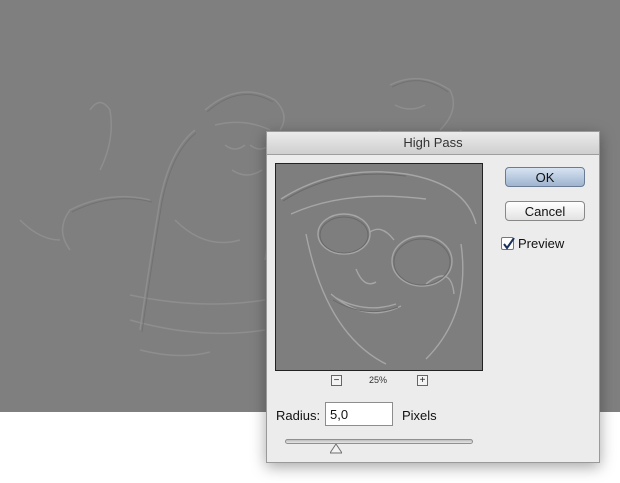 The width and height of the screenshot is (620, 483). Describe the element at coordinates (359, 414) in the screenshot. I see `radius-input` at that location.